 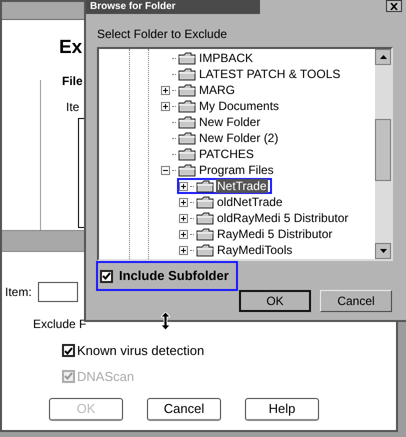 What do you see at coordinates (282, 409) in the screenshot?
I see `dialog-button: Help` at bounding box center [282, 409].